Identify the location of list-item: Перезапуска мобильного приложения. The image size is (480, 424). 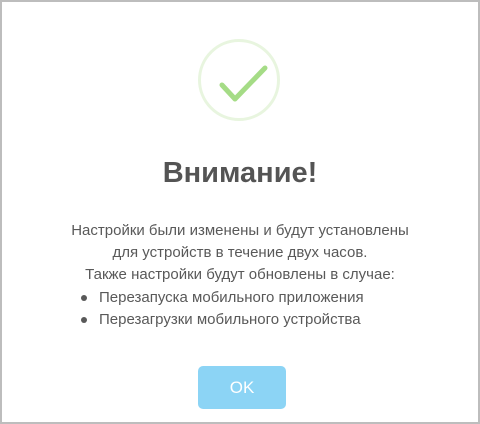
(221, 298).